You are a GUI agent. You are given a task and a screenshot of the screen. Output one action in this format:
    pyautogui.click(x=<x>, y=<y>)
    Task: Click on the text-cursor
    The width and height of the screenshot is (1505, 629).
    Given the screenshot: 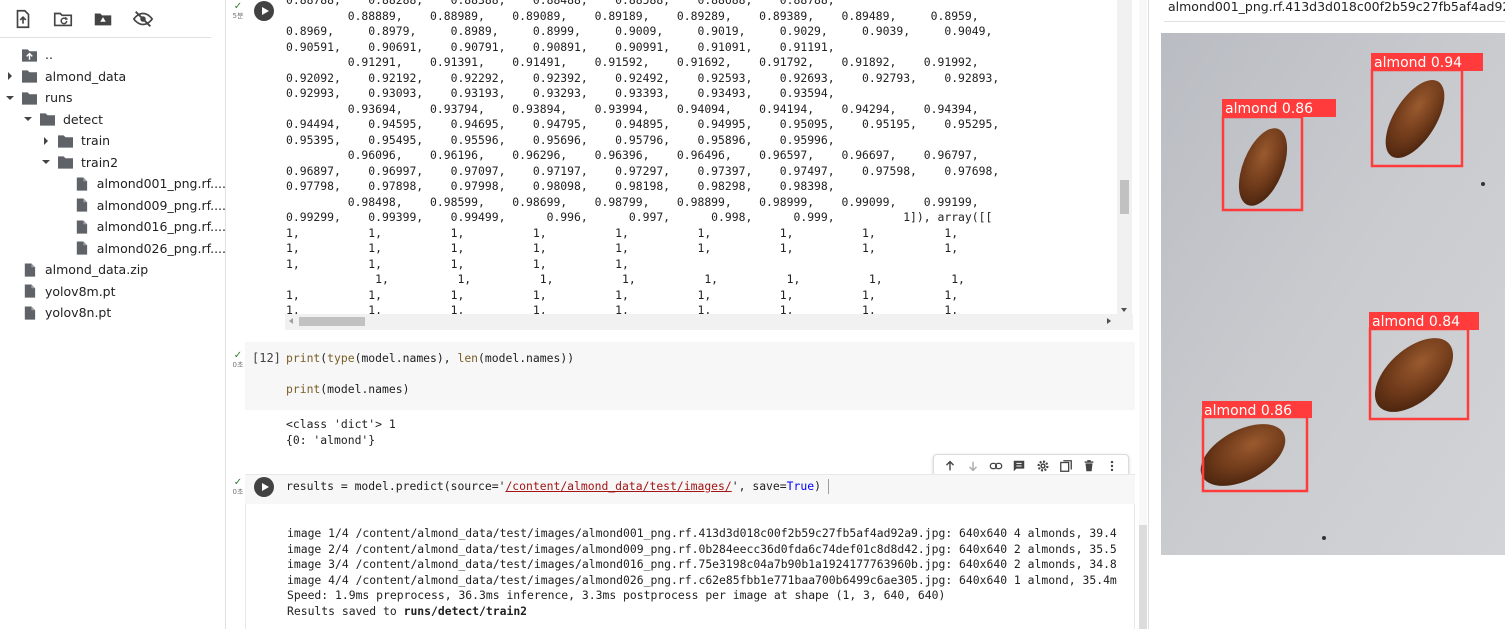 What is the action you would take?
    pyautogui.click(x=828, y=486)
    